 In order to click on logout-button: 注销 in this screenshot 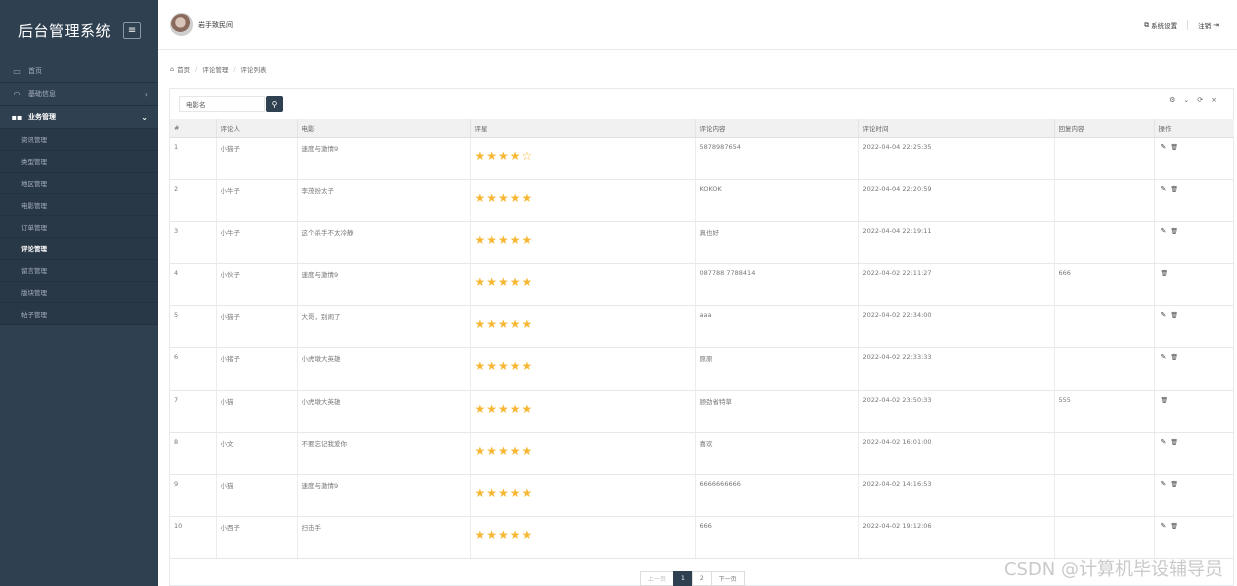, I will do `click(1204, 25)`.